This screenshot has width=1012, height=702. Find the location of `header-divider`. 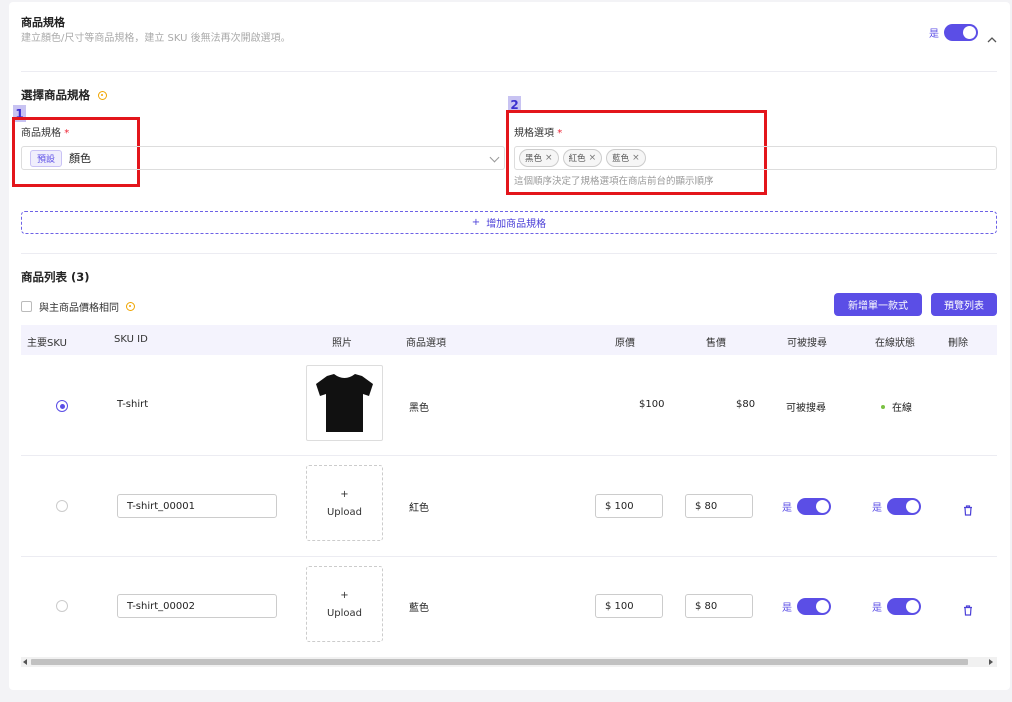

header-divider is located at coordinates (509, 71).